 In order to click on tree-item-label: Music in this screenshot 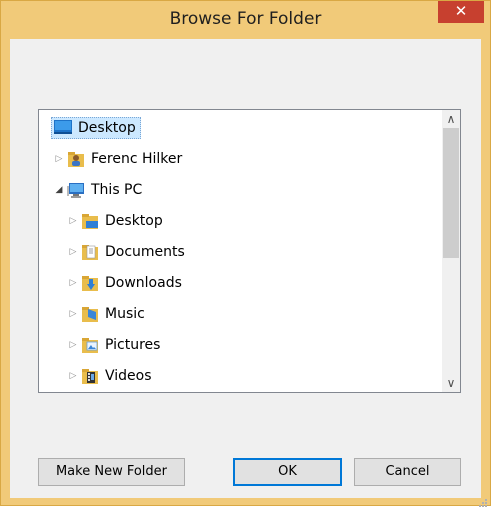, I will do `click(125, 314)`.